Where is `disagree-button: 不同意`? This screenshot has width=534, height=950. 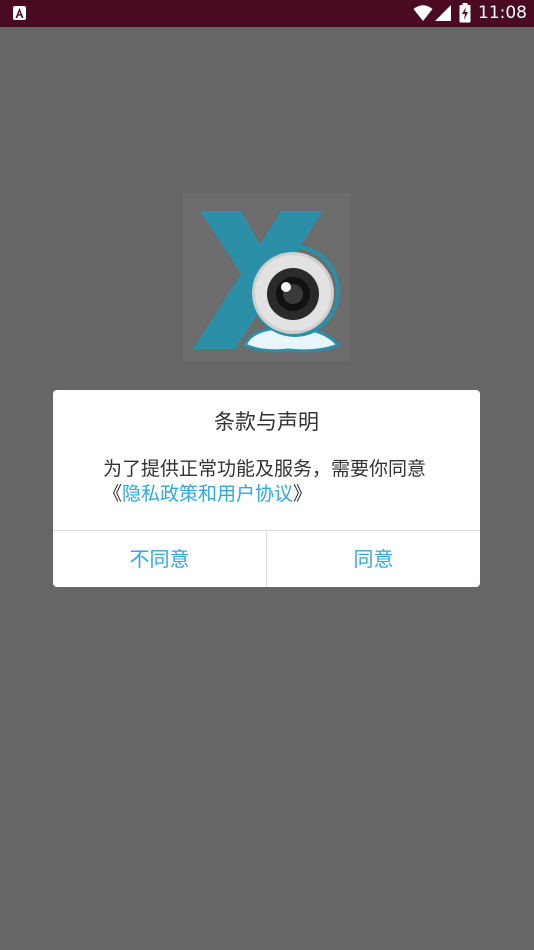 disagree-button: 不同意 is located at coordinates (159, 559).